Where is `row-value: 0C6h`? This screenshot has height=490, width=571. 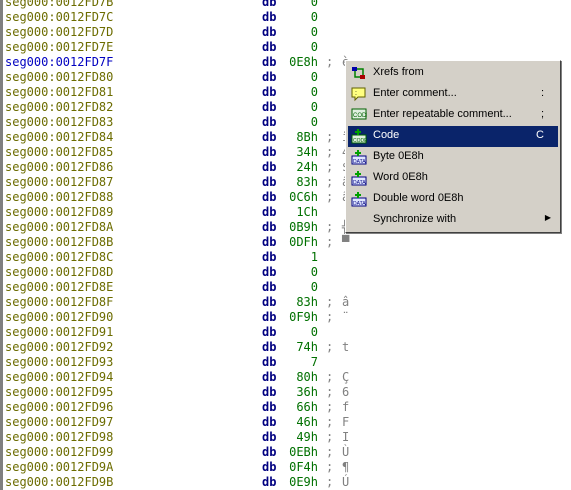 row-value: 0C6h is located at coordinates (303, 197).